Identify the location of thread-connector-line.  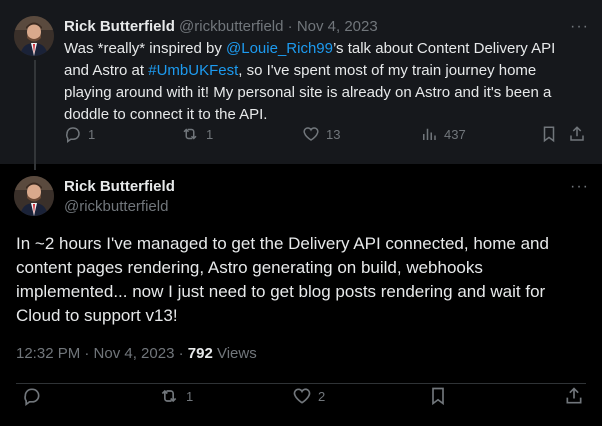
(35, 115).